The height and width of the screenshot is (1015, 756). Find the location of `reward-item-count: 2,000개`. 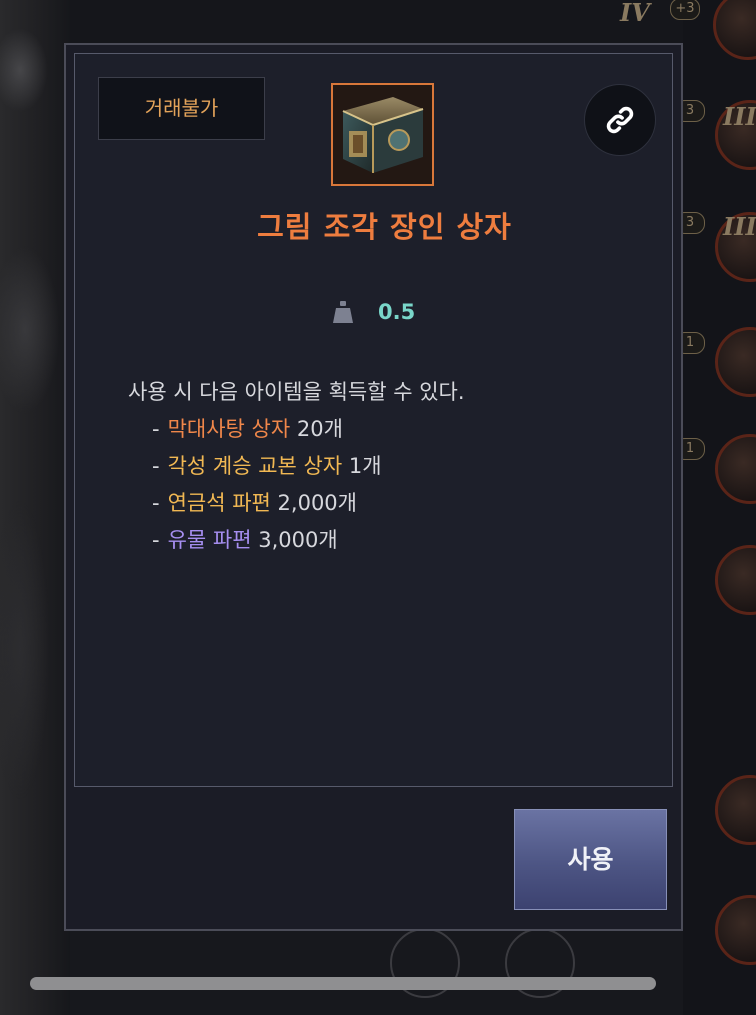

reward-item-count: 2,000개 is located at coordinates (317, 503).